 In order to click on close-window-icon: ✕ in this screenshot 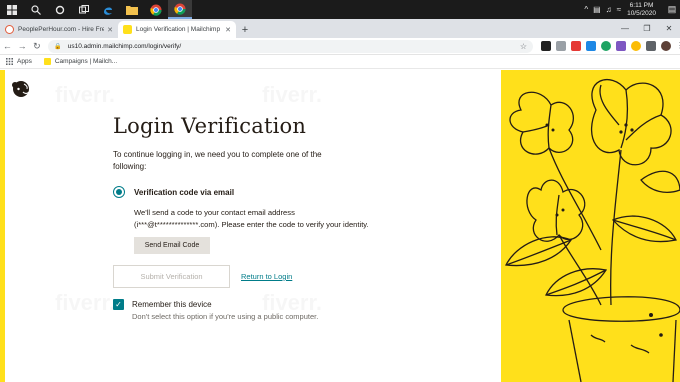, I will do `click(669, 28)`.